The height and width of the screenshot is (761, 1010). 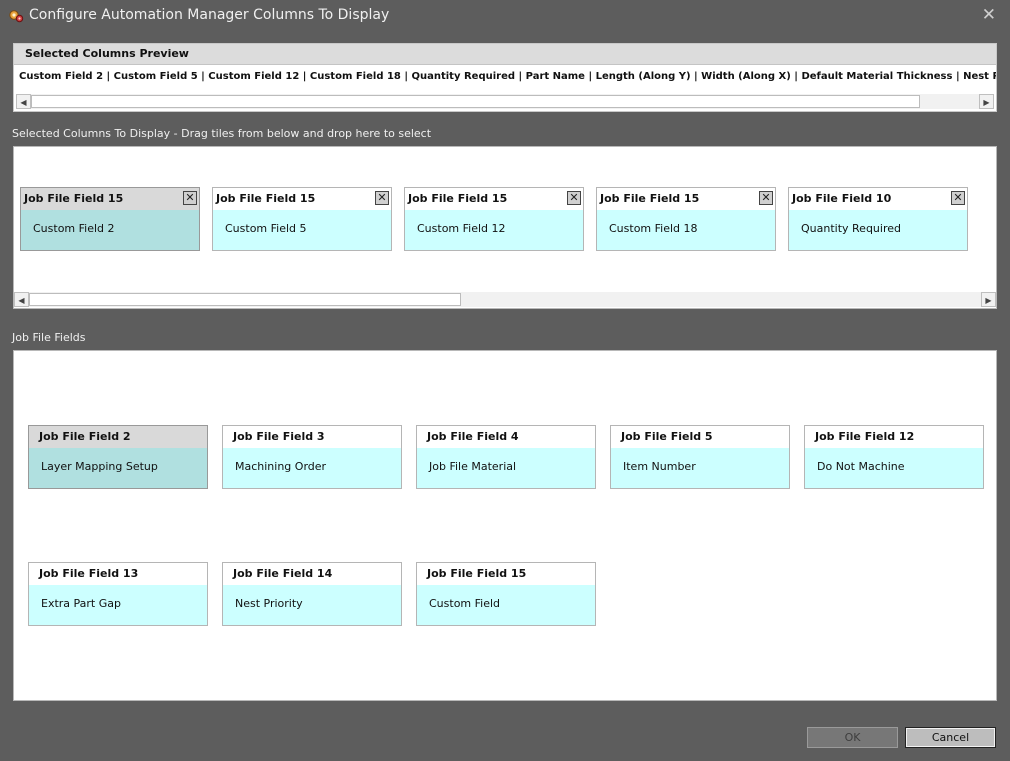 I want to click on tile-value: Do Not Machine, so click(x=894, y=468).